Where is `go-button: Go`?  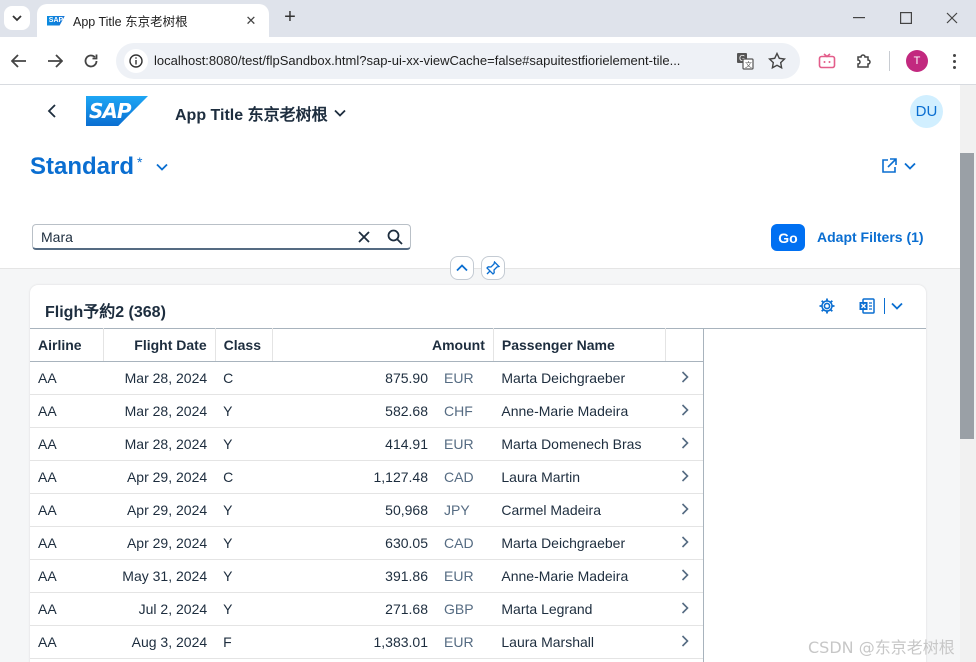
go-button: Go is located at coordinates (788, 237).